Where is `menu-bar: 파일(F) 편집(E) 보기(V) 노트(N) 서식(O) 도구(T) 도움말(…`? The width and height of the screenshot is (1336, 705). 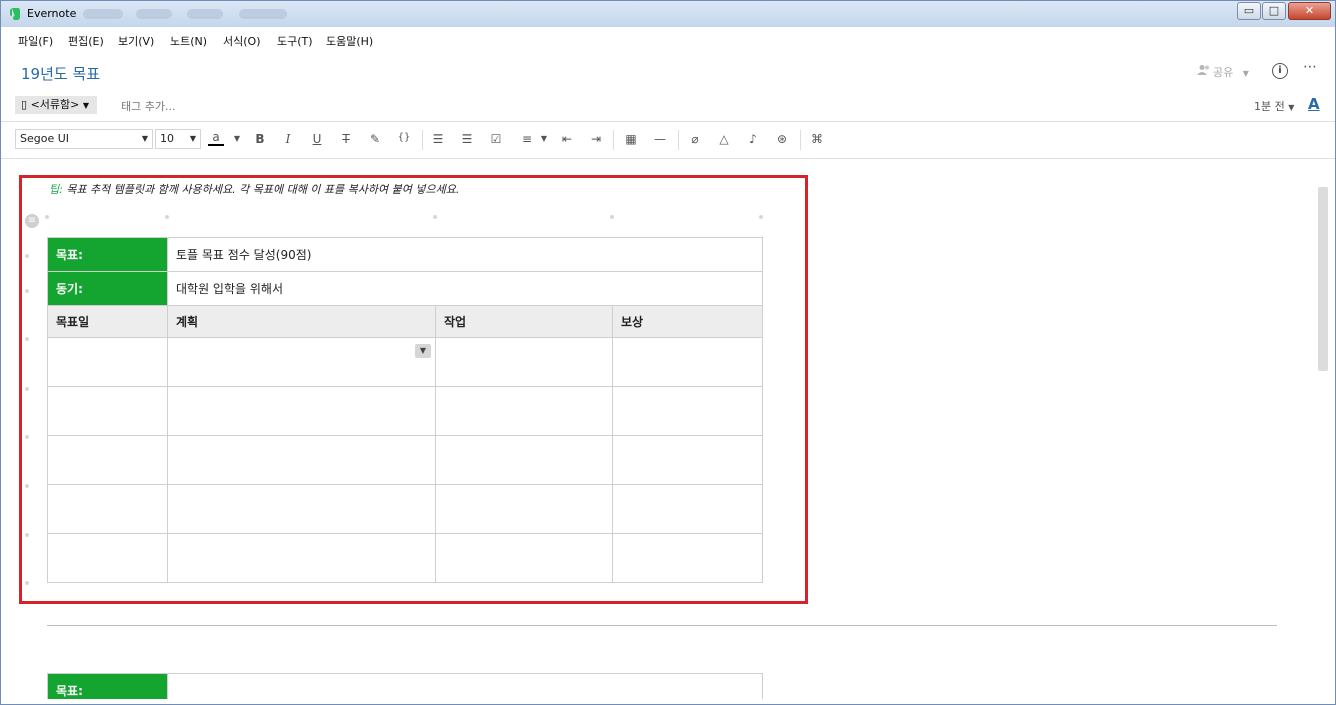
menu-bar: 파일(F) 편집(E) 보기(V) 노트(N) 서식(O) 도구(T) 도움말(… is located at coordinates (668, 39).